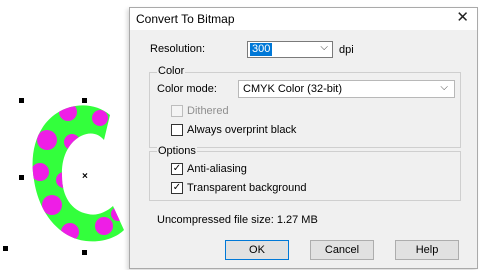  I want to click on color-mode-select: CMYK Color (32-bit) ⌵, so click(346, 89).